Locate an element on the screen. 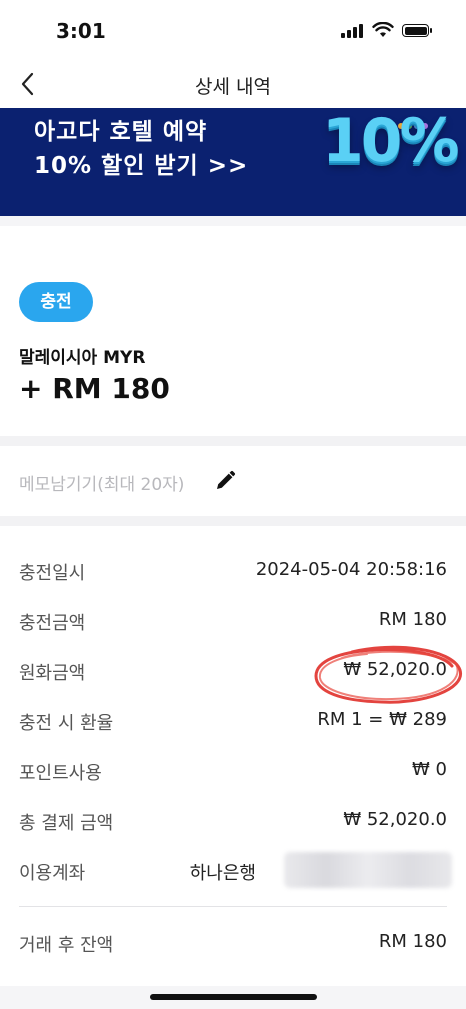 Image resolution: width=466 pixels, height=1009 pixels. detail-label: 이용계좌 is located at coordinates (52, 873).